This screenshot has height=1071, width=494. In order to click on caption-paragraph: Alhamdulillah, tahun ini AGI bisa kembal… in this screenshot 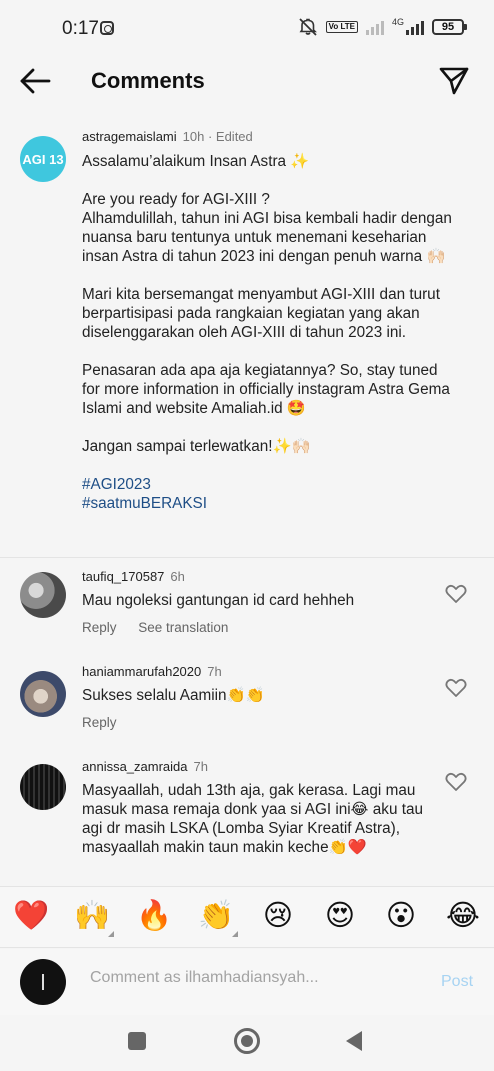, I will do `click(267, 237)`.